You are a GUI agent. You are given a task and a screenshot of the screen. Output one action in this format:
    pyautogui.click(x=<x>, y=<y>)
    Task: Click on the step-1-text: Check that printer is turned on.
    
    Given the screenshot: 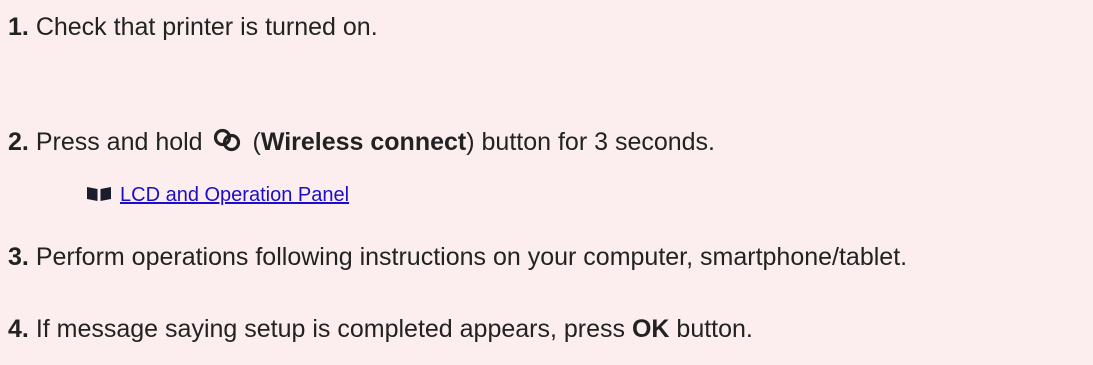 What is the action you would take?
    pyautogui.click(x=206, y=27)
    